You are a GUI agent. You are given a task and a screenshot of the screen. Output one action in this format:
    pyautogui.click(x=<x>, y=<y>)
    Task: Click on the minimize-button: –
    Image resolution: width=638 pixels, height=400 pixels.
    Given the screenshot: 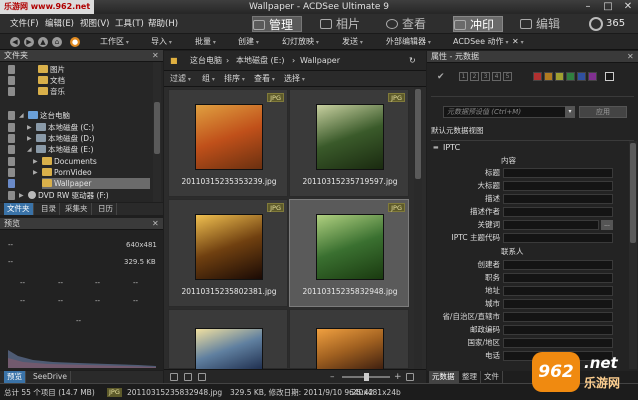 What is the action you would take?
    pyautogui.click(x=588, y=7)
    